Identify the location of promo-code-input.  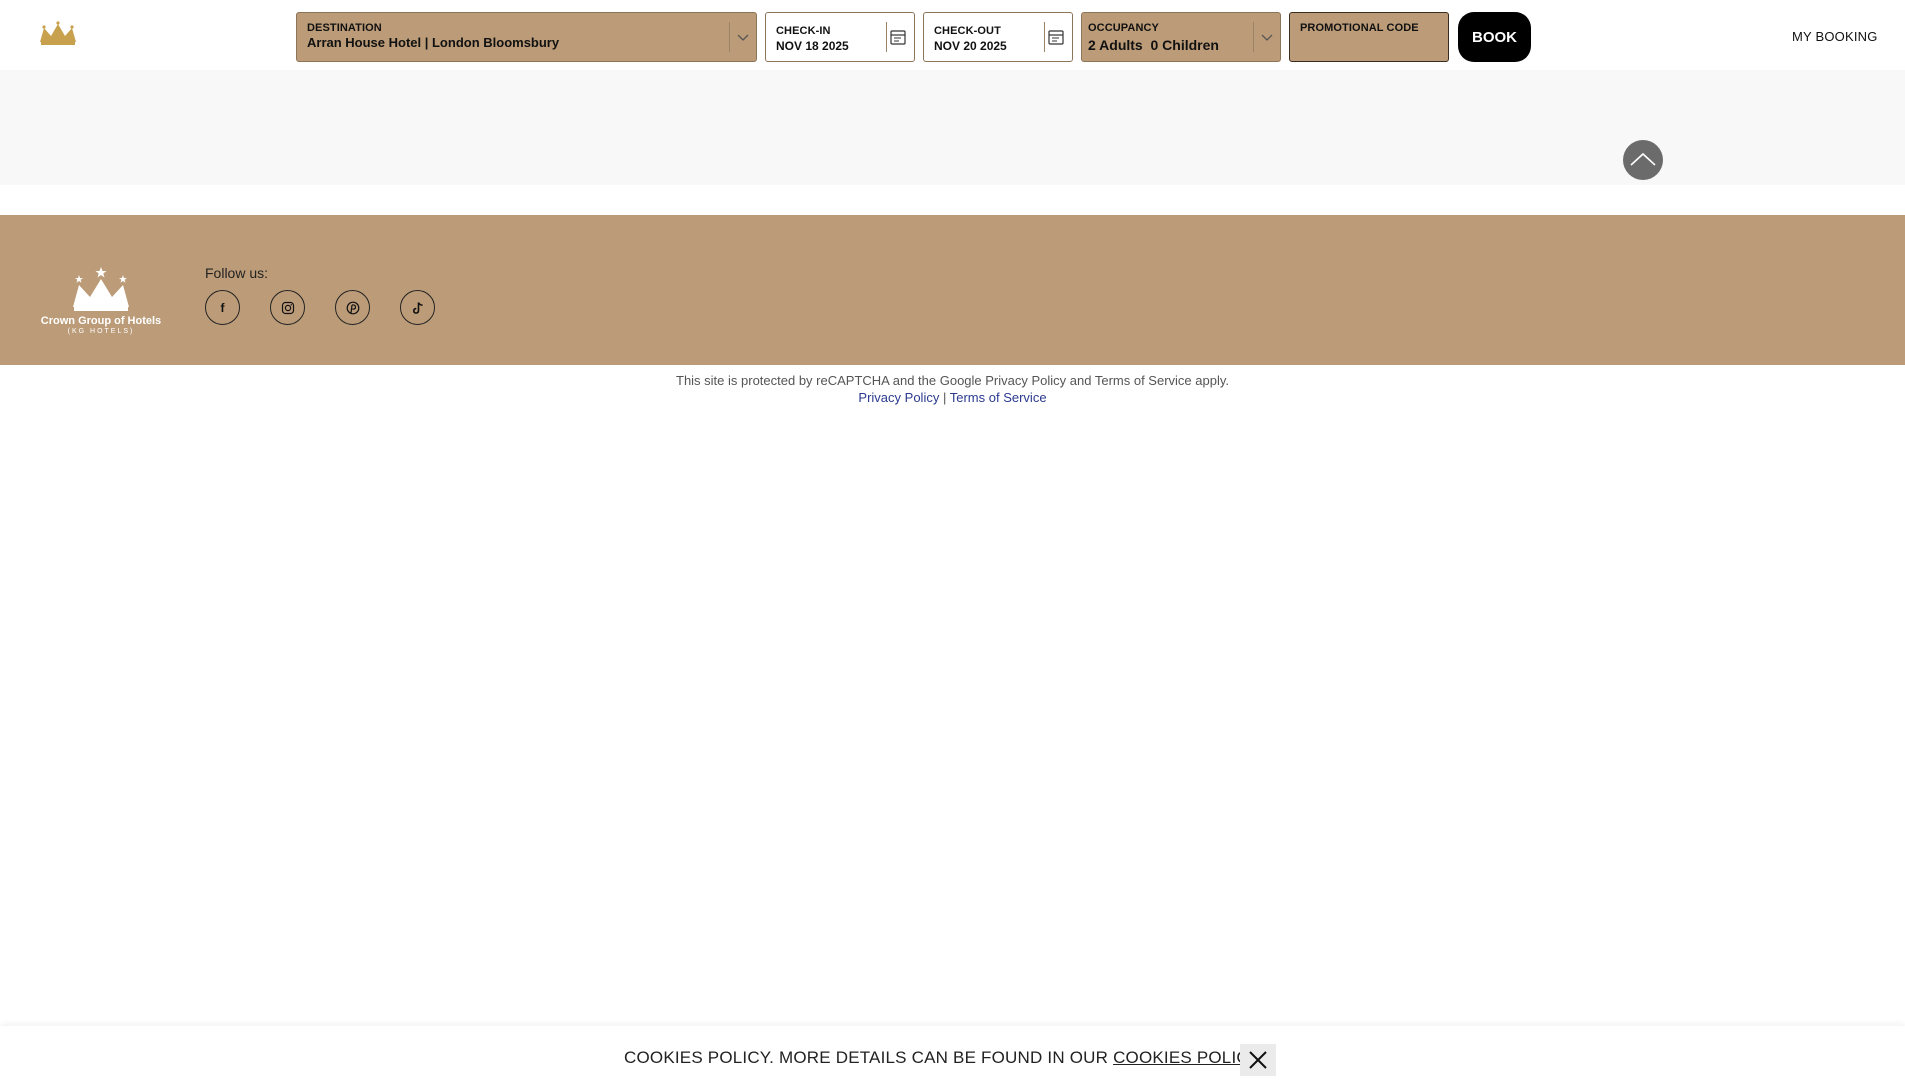
(1369, 47).